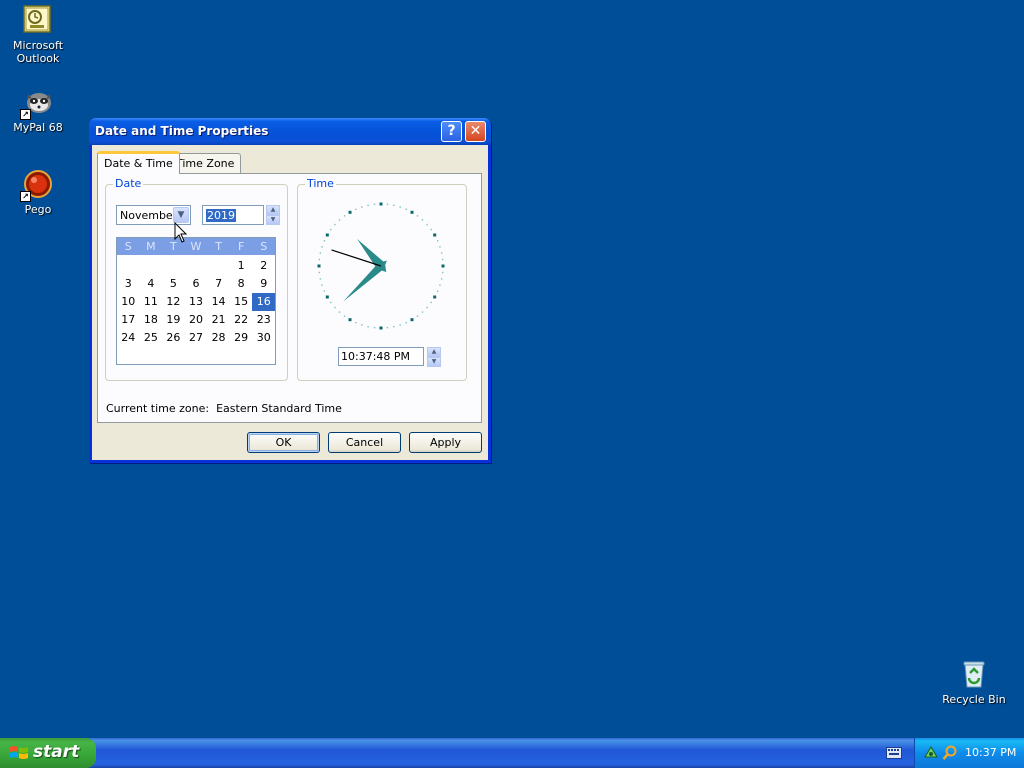 This screenshot has width=1024, height=768. I want to click on calendar-day: 27, so click(196, 338).